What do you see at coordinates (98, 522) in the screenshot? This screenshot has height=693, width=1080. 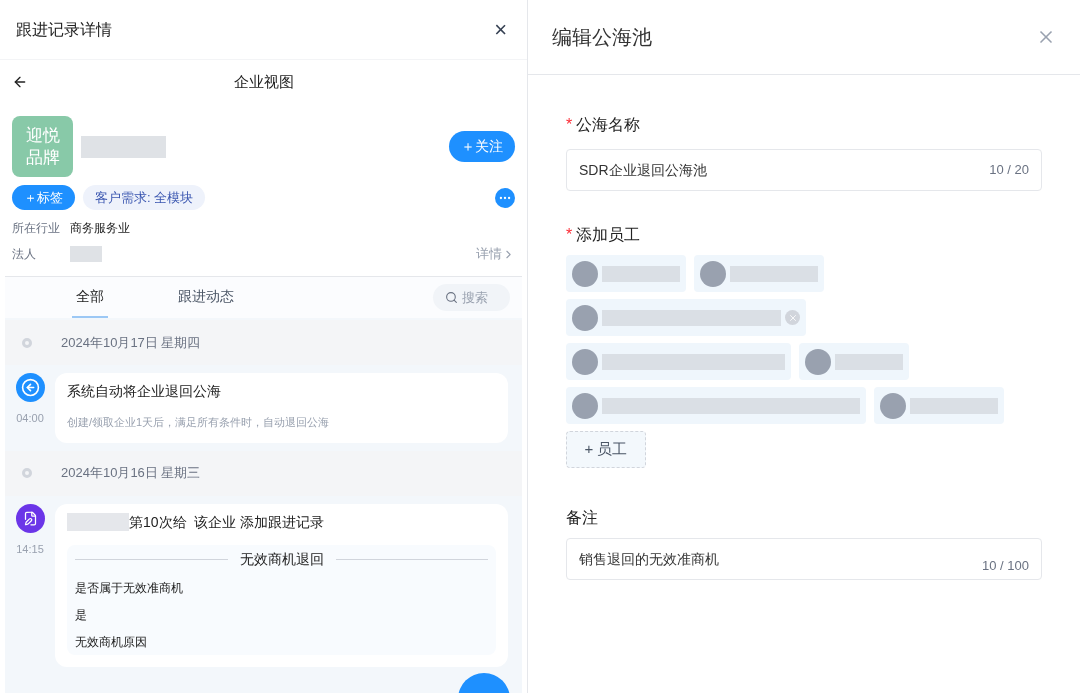 I see `redacted-name` at bounding box center [98, 522].